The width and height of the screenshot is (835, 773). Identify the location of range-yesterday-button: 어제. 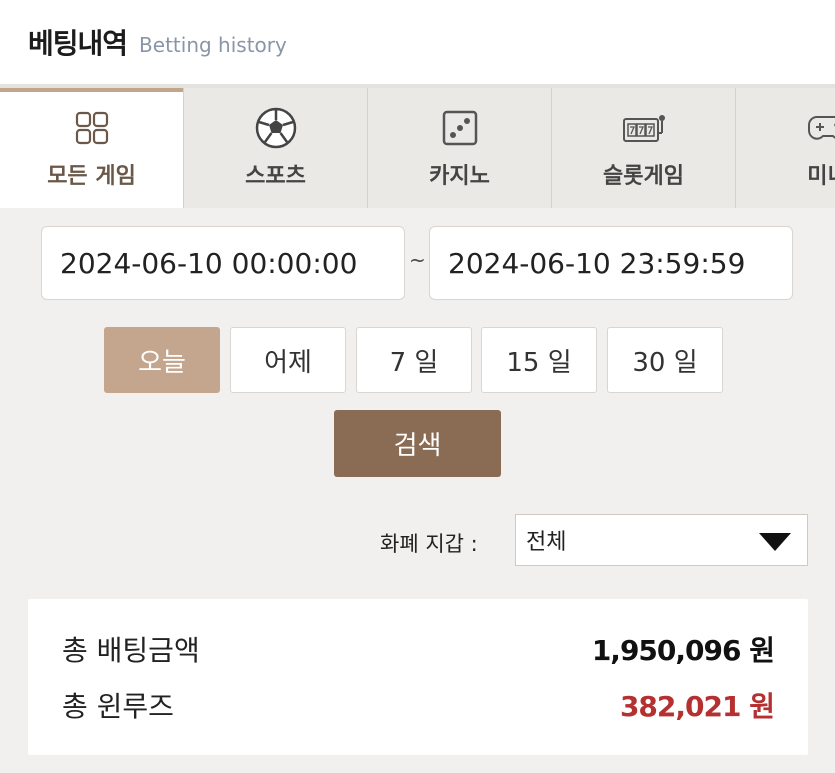
(288, 360).